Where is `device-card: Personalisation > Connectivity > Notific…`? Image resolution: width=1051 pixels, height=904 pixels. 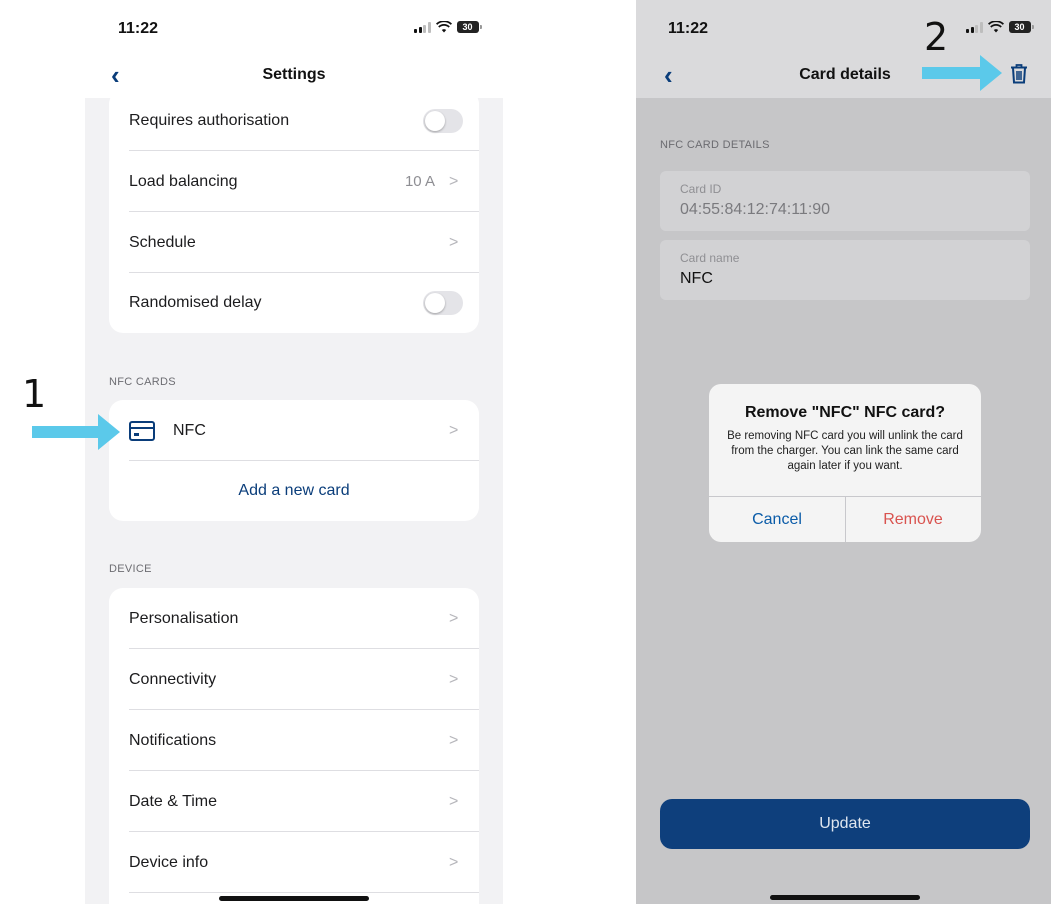 device-card: Personalisation > Connectivity > Notific… is located at coordinates (294, 746).